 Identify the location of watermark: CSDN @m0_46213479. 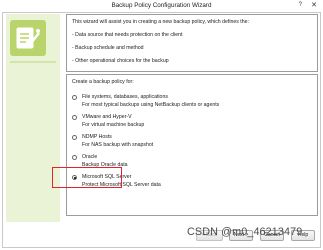
(245, 232).